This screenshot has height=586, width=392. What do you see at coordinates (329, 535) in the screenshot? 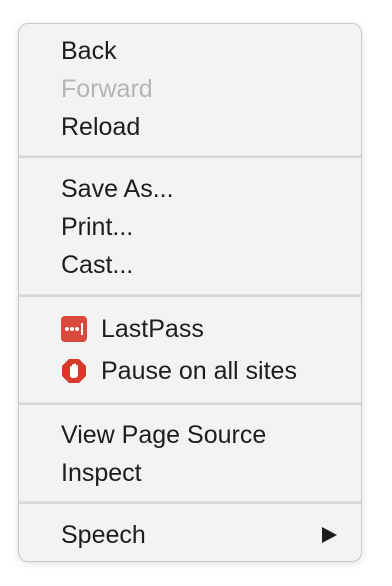
I see `submenu-arrow-icon` at bounding box center [329, 535].